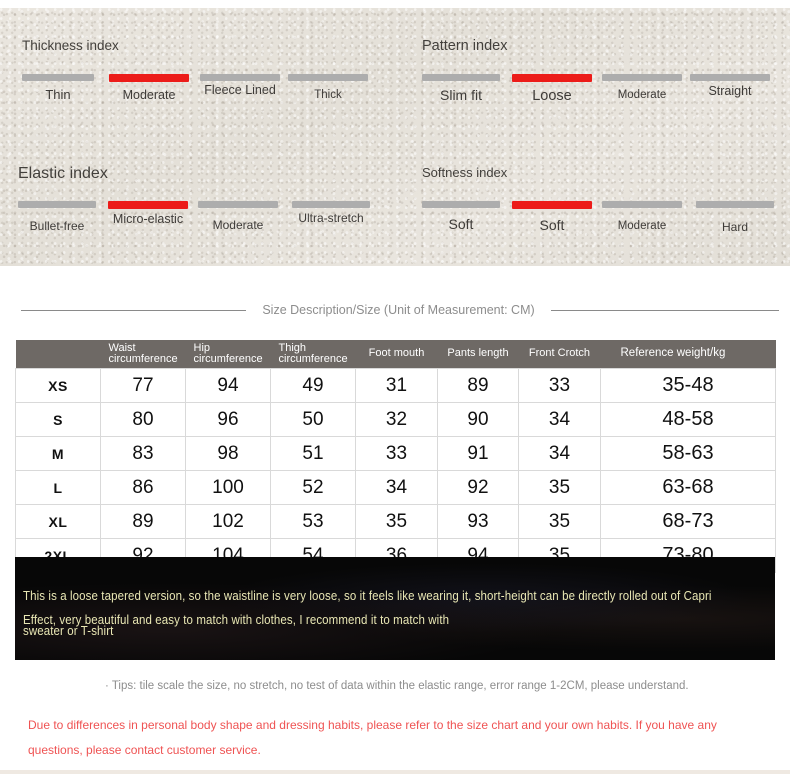 The image size is (790, 774). I want to click on cell-hip: 94, so click(228, 385).